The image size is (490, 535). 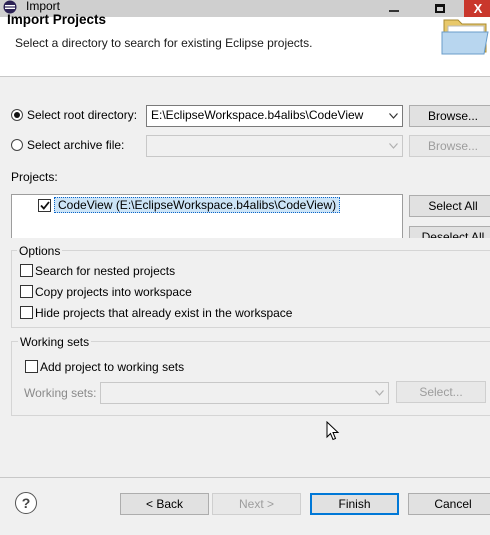 I want to click on copy-into-workspace-checkbox, so click(x=26, y=291).